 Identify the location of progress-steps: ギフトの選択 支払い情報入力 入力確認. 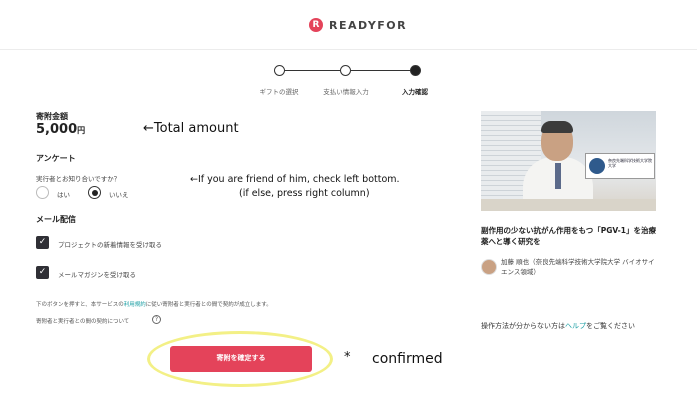
(345, 82).